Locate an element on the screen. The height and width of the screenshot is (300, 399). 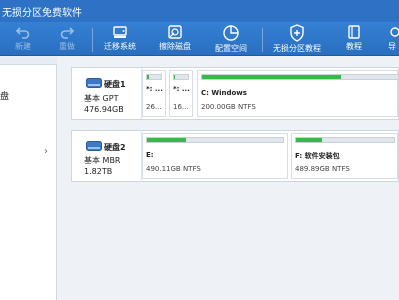
sidebar-chevron-icon: › is located at coordinates (46, 151).